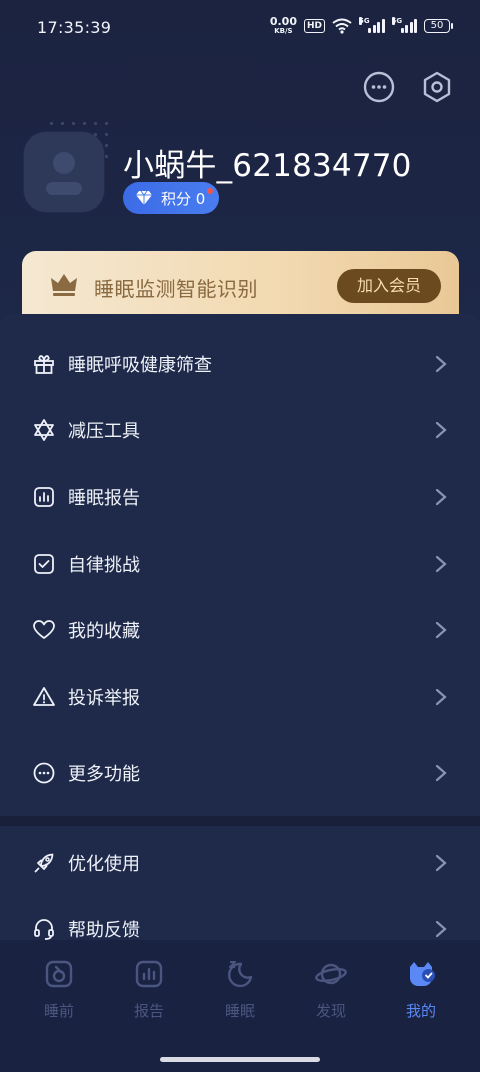  Describe the element at coordinates (44, 863) in the screenshot. I see `rocket-icon` at that location.